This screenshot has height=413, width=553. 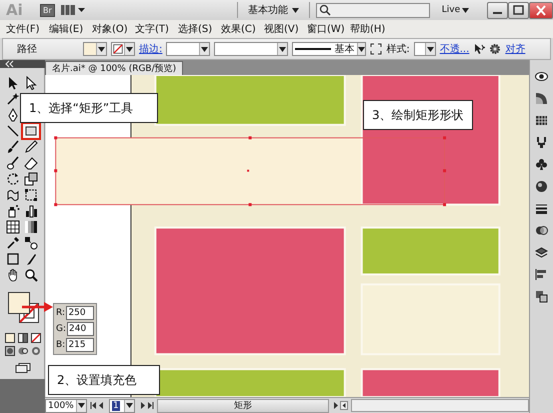 What do you see at coordinates (156, 29) in the screenshot?
I see `menu-item: 文字(T)` at bounding box center [156, 29].